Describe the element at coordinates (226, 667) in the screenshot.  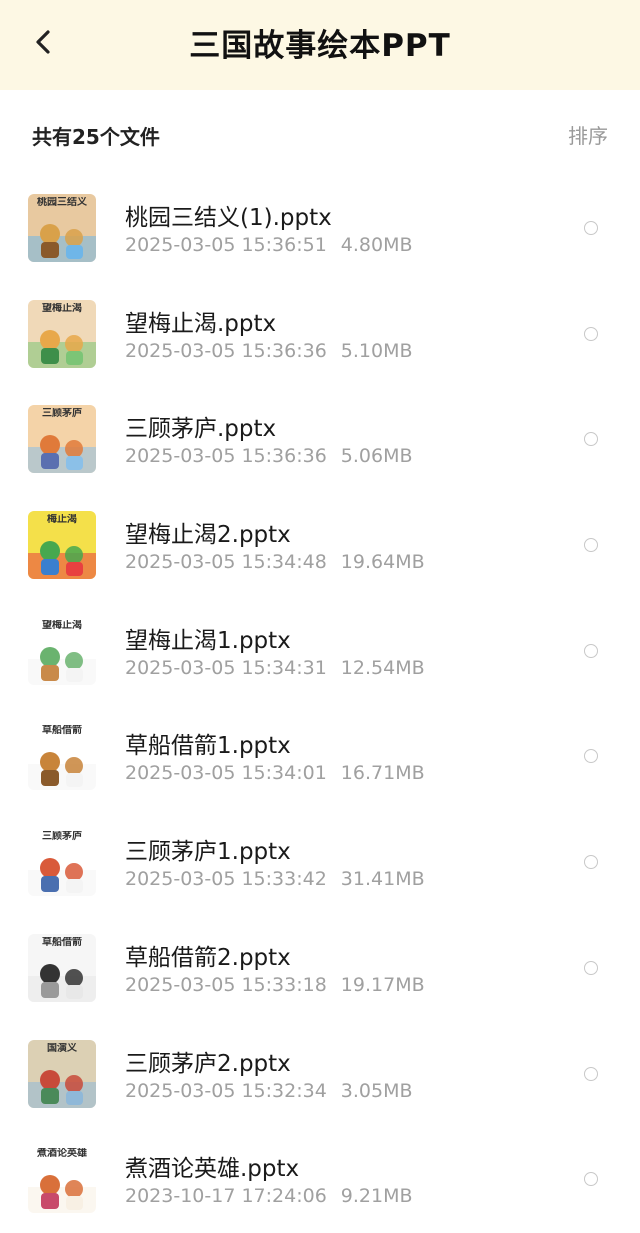
I see `file-date: 2025-03-05 15:34:31` at that location.